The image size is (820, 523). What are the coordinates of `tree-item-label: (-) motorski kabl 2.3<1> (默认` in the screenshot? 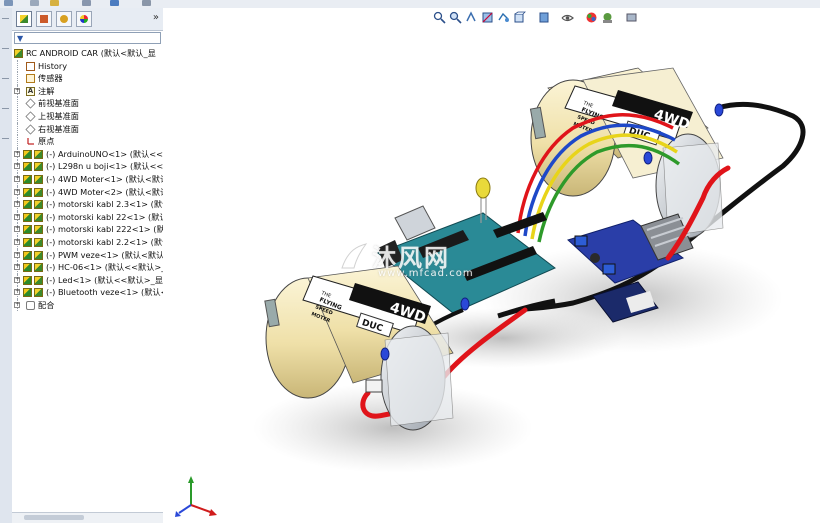 It's located at (104, 204).